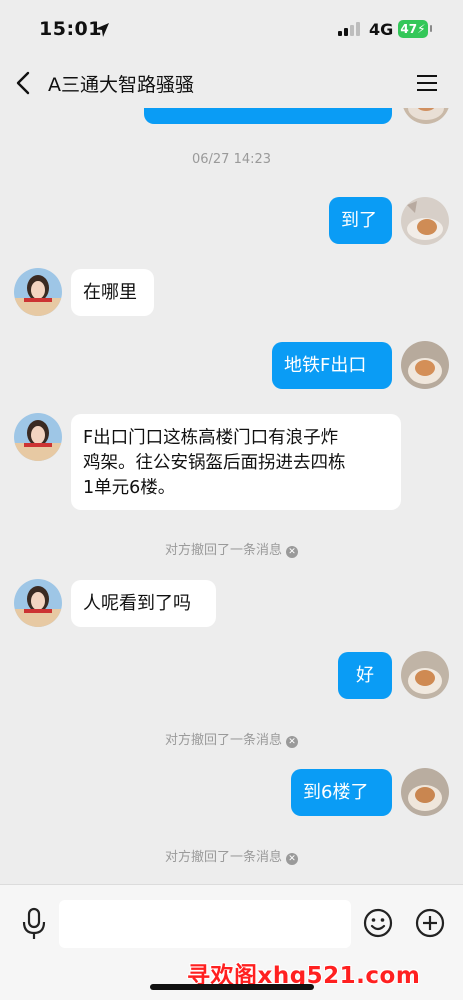 This screenshot has width=463, height=1000. I want to click on message-bubble-incoming: 在哪里, so click(112, 292).